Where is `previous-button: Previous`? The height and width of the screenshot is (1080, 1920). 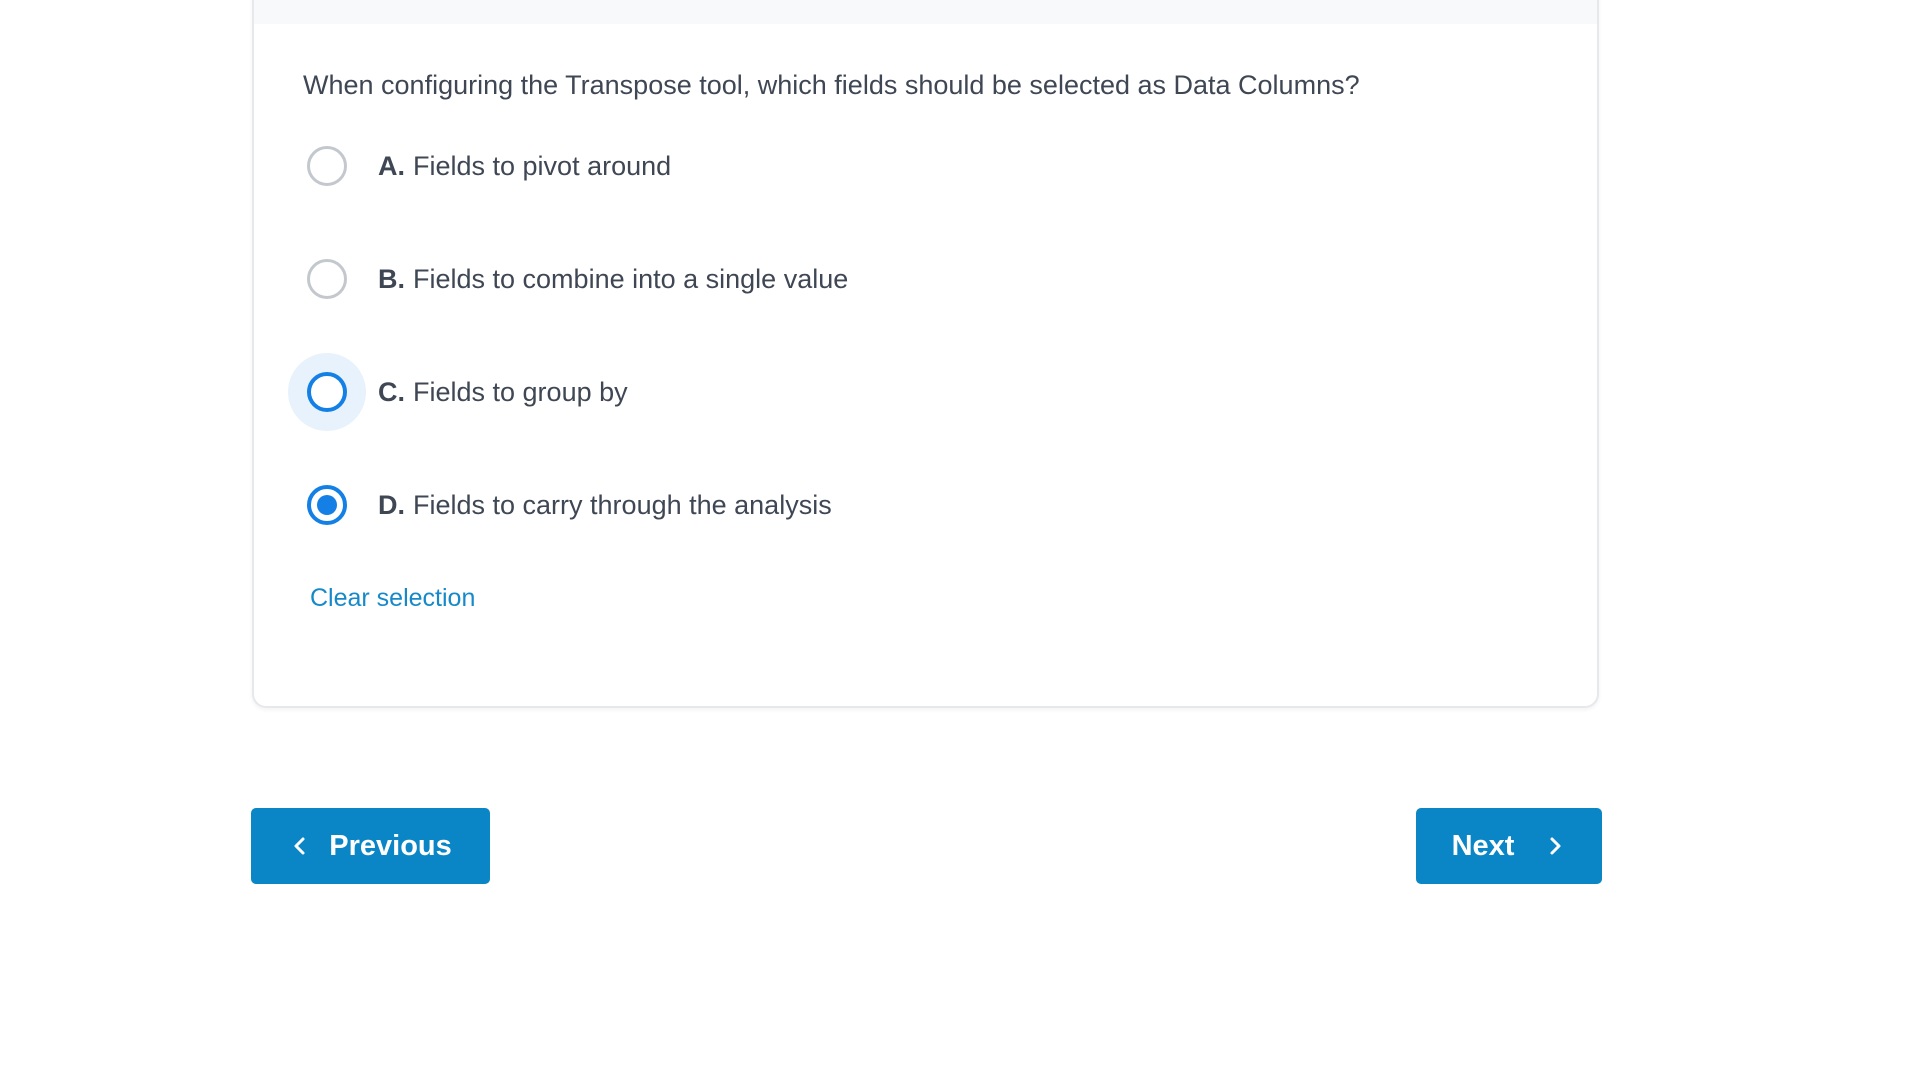 previous-button: Previous is located at coordinates (370, 846).